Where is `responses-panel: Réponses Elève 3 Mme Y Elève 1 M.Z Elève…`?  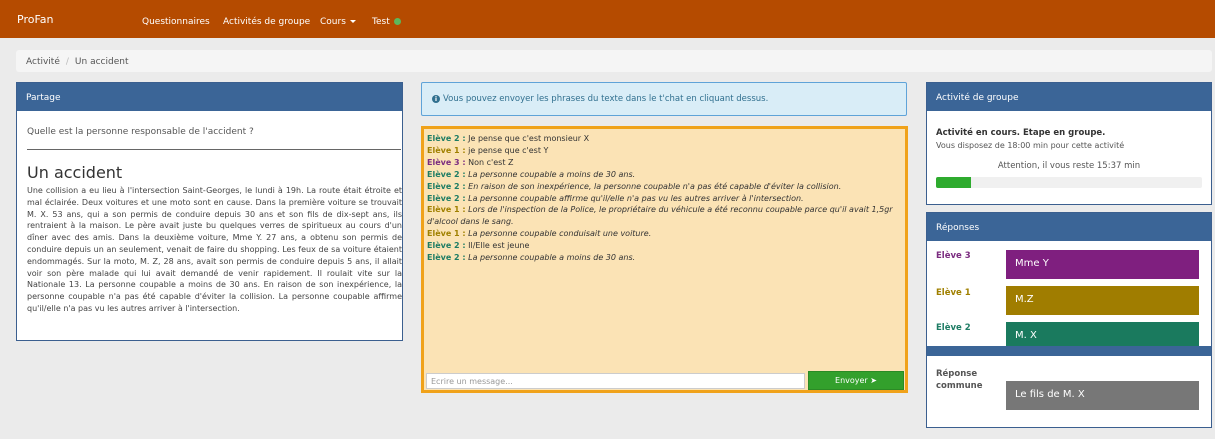
responses-panel: Réponses Elève 3 Mme Y Elève 1 M.Z Elève… is located at coordinates (1069, 320).